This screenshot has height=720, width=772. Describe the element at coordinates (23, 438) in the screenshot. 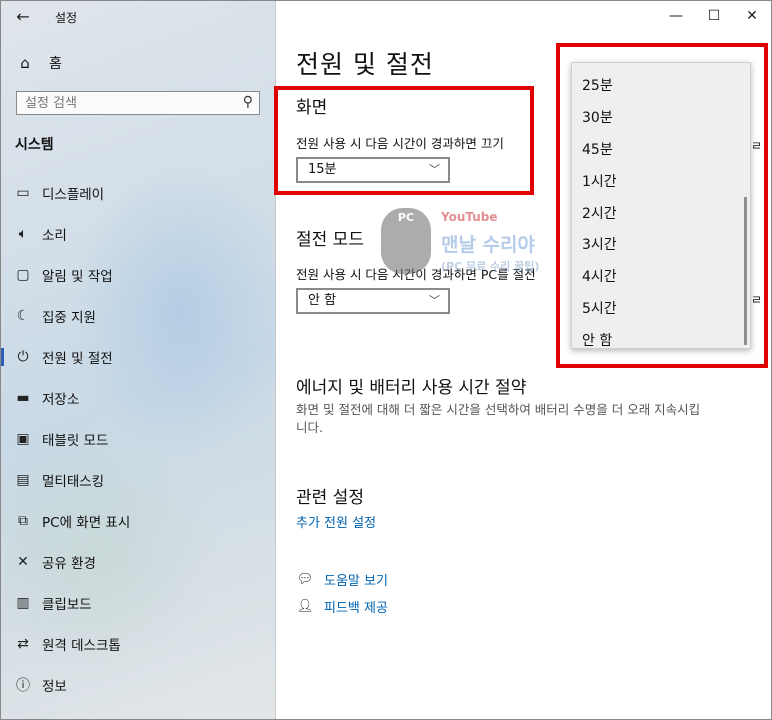

I see `tablet-icon: ▣` at that location.